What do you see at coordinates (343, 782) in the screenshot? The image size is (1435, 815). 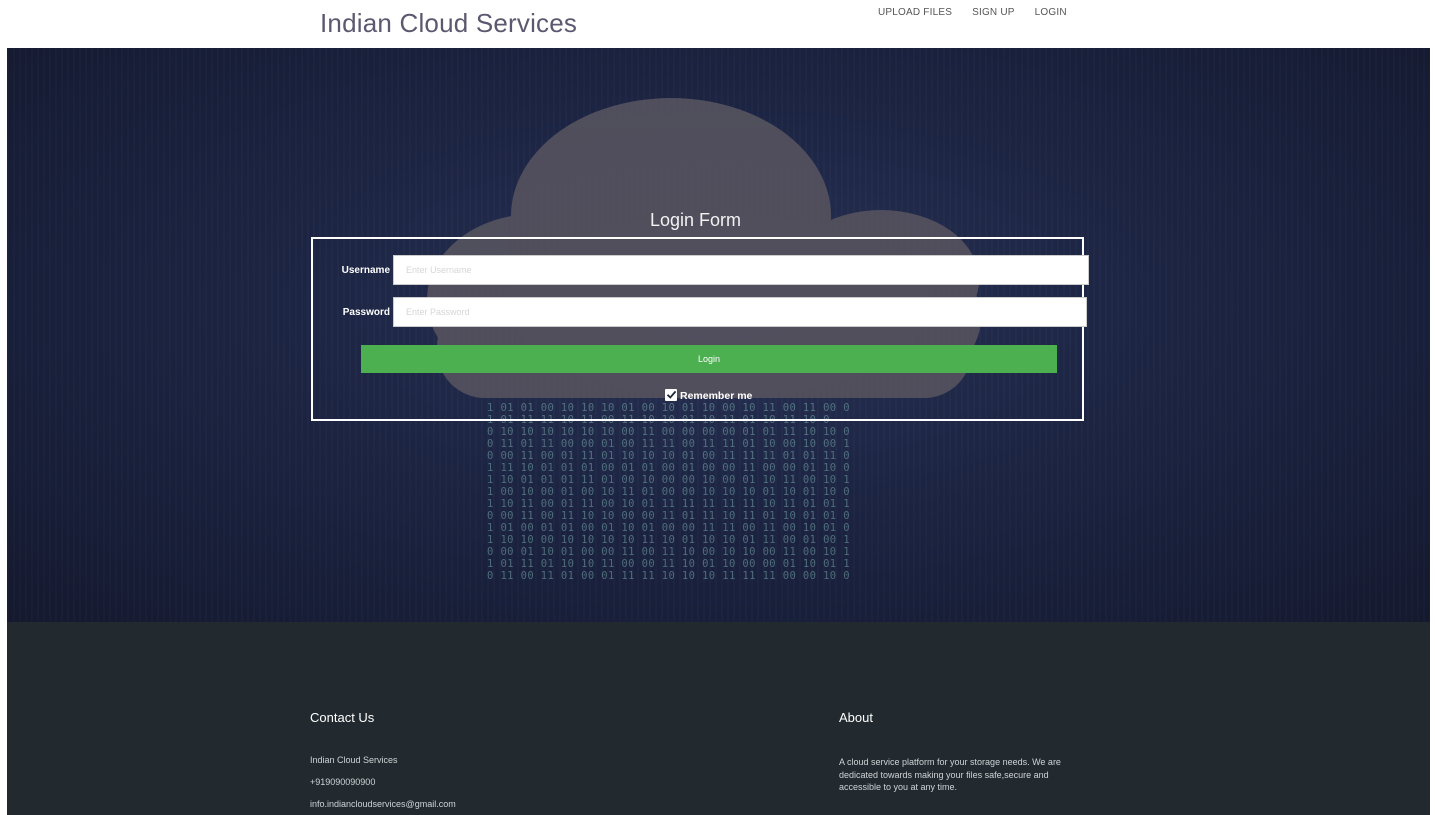 I see `contact-phone: +919090090900` at bounding box center [343, 782].